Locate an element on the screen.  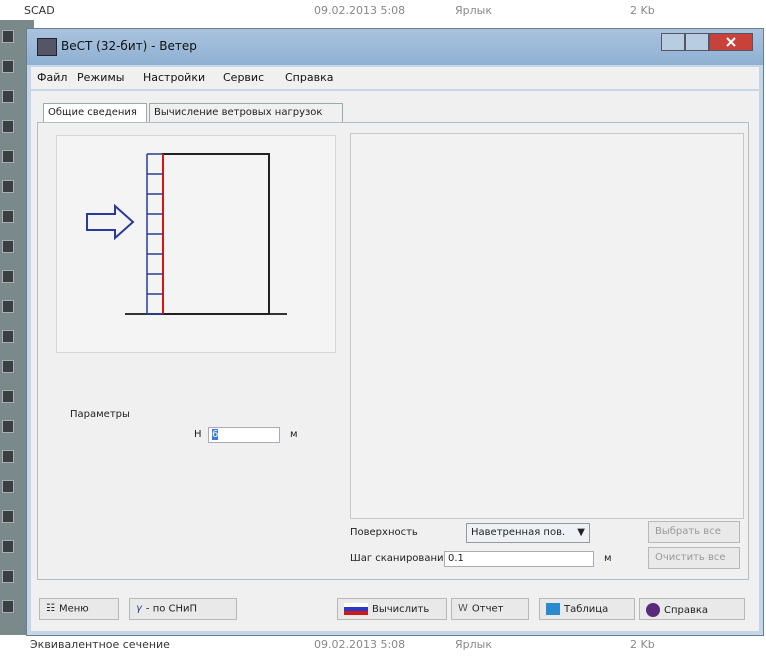
height-unit: м is located at coordinates (294, 434).